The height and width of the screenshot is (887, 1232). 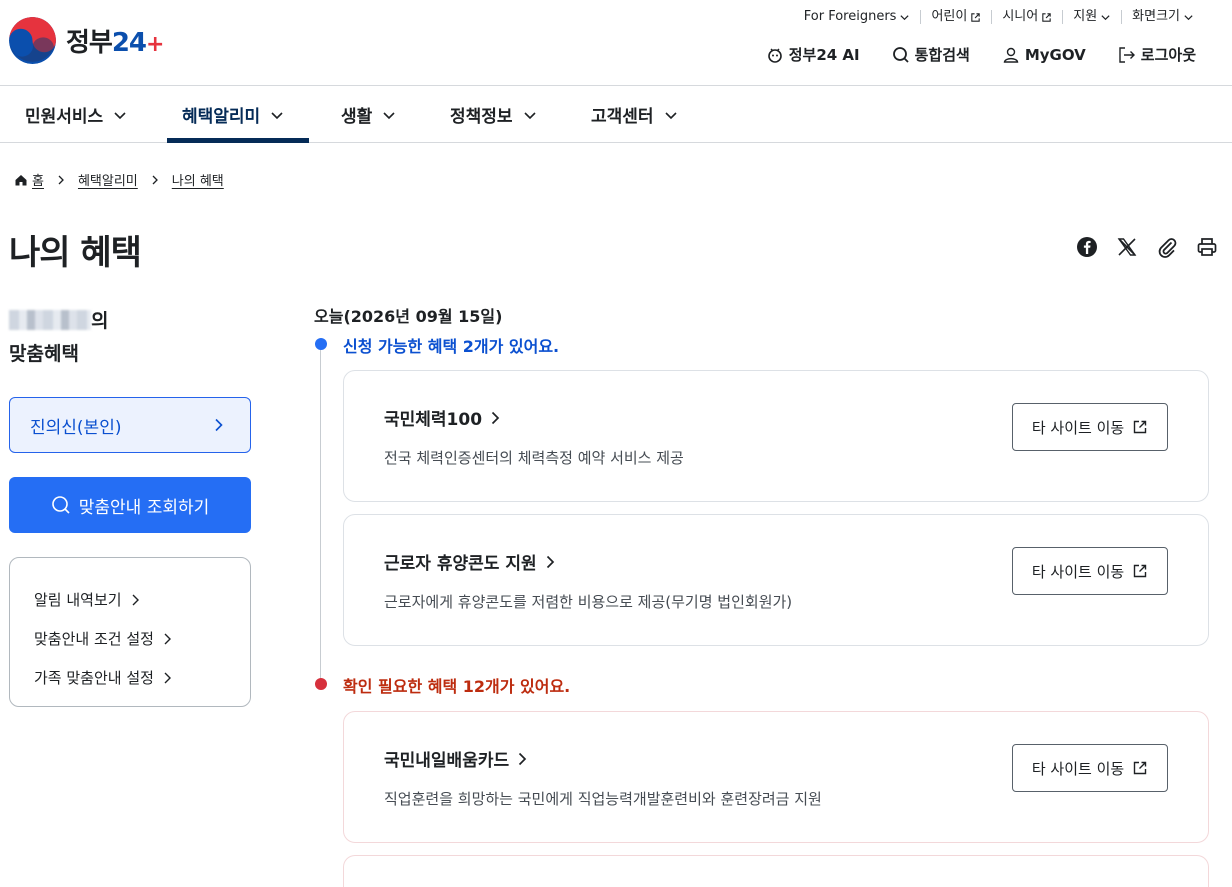 What do you see at coordinates (50, 320) in the screenshot?
I see `redacted-user-name` at bounding box center [50, 320].